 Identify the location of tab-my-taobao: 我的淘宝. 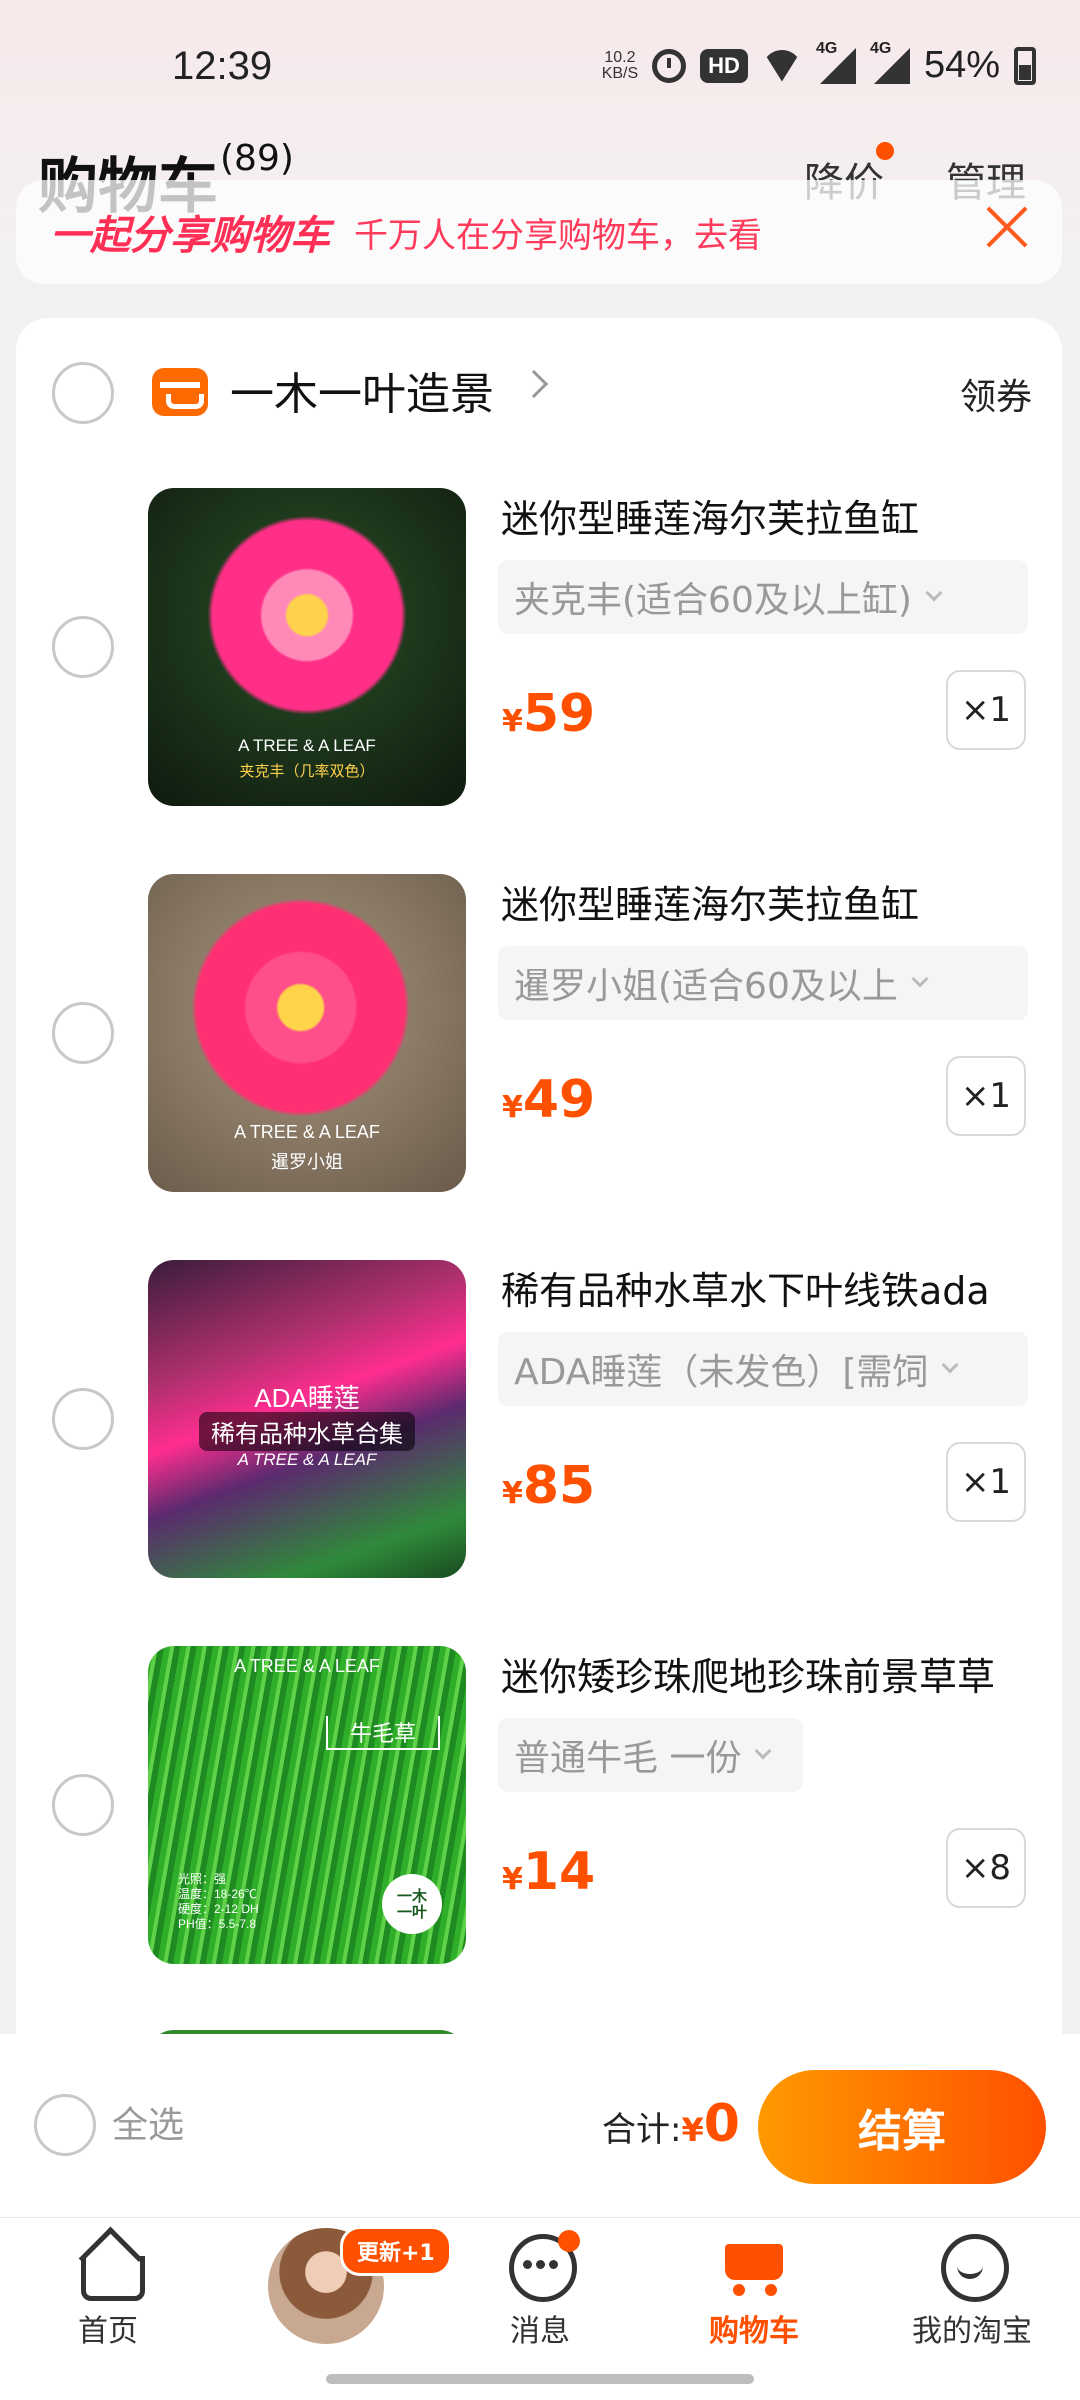
(972, 2290).